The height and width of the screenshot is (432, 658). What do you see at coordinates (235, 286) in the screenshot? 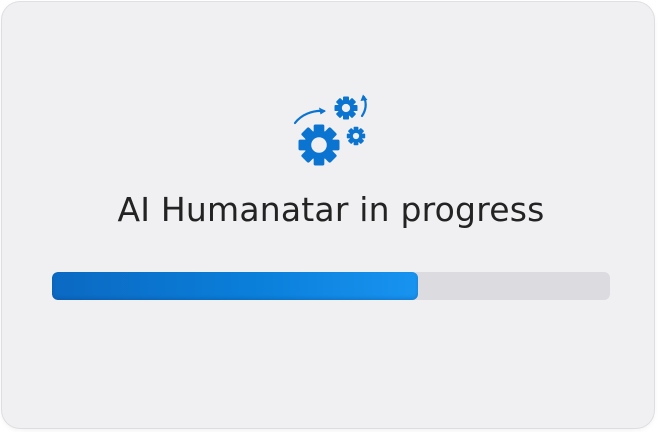
I see `progress-bar-fill` at bounding box center [235, 286].